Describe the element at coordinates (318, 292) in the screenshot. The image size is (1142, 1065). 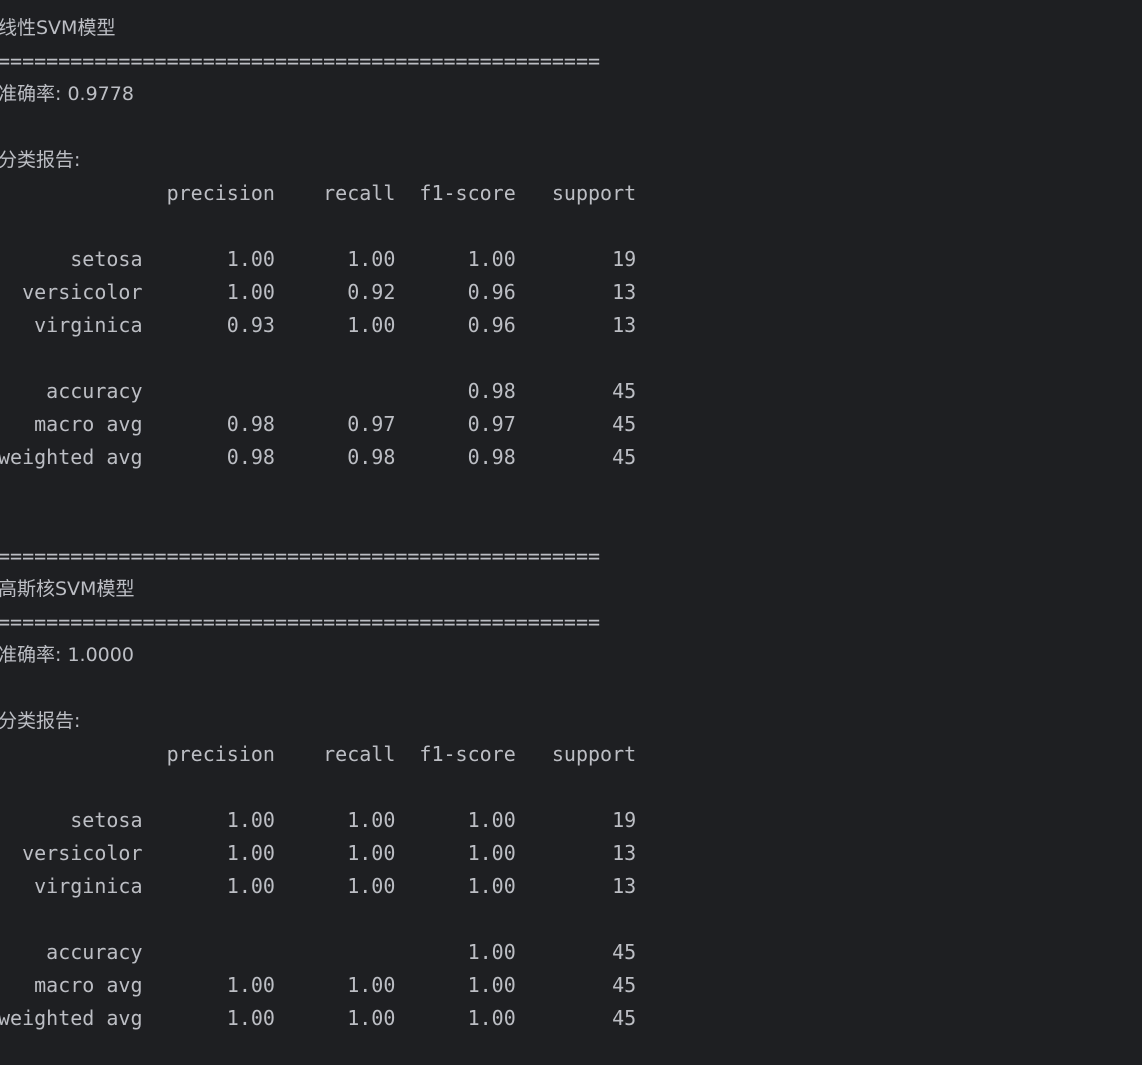
I see `report-row-versicolor: versicolor 1.00 0.92 0.96 13` at that location.